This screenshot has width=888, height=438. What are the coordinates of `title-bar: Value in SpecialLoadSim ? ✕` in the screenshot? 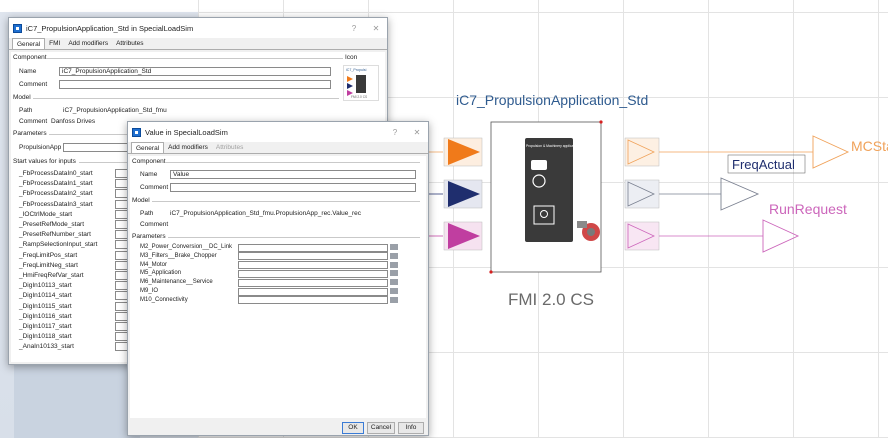 It's located at (278, 132).